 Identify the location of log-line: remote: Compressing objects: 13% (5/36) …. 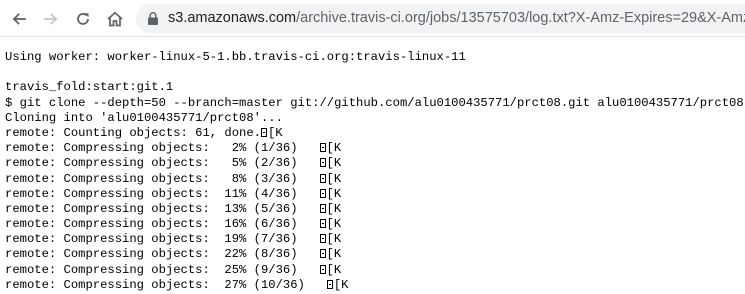
(374, 209).